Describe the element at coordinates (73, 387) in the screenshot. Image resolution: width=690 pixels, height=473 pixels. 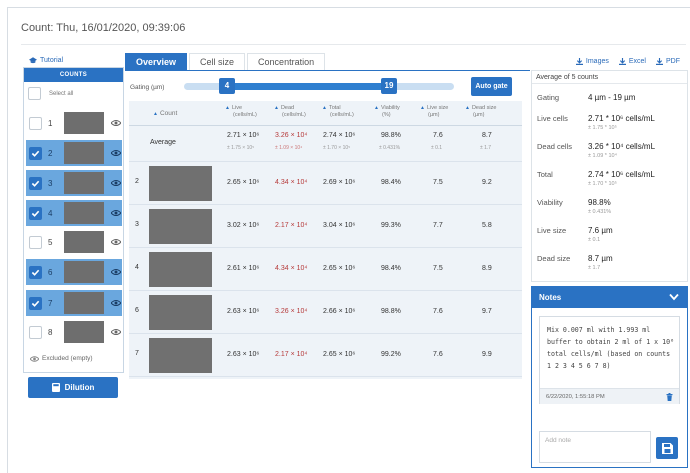
I see `dilution-button: Dilution` at that location.